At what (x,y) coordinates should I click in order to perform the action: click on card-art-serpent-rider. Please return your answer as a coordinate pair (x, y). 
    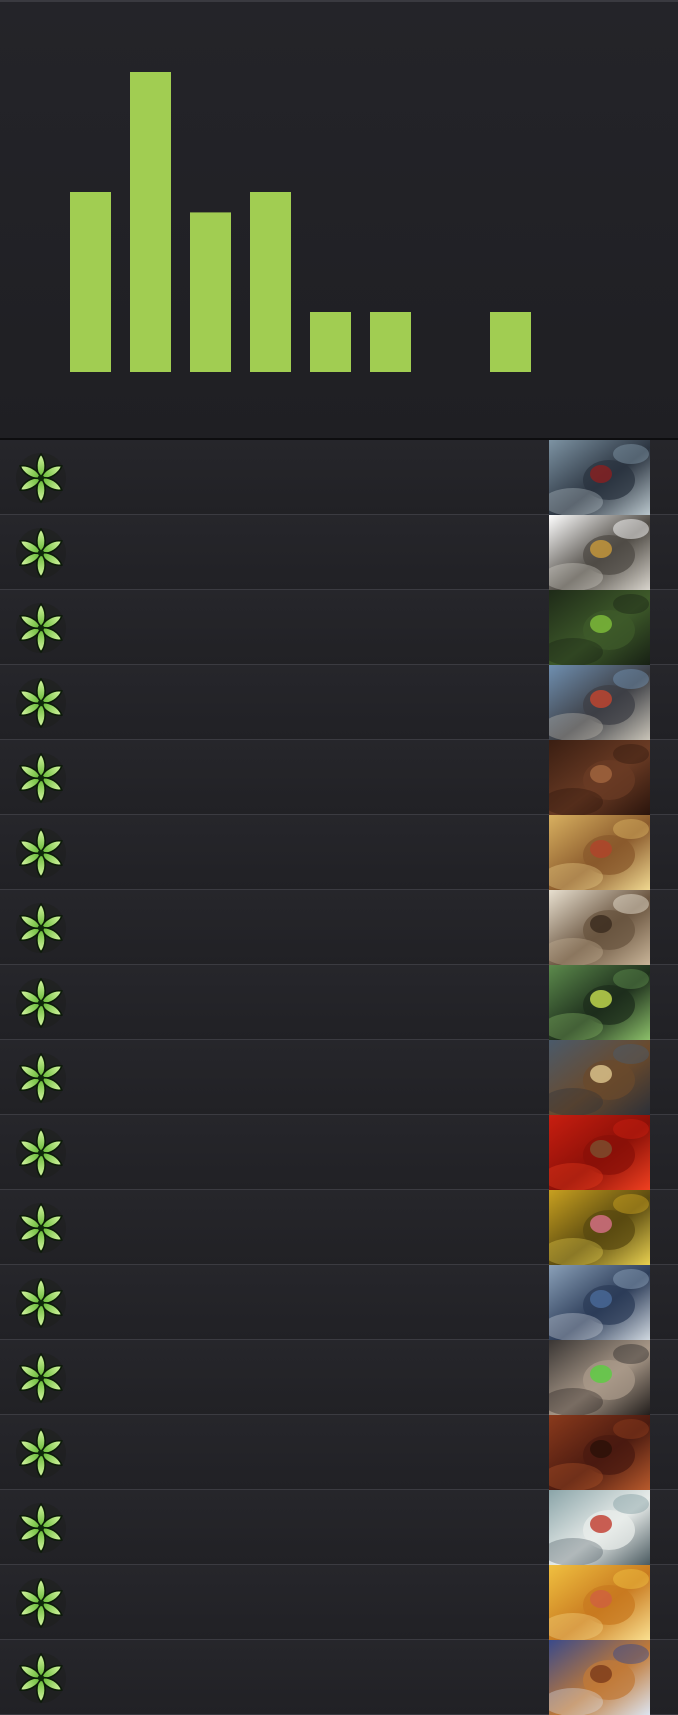
    Looking at the image, I should click on (599, 477).